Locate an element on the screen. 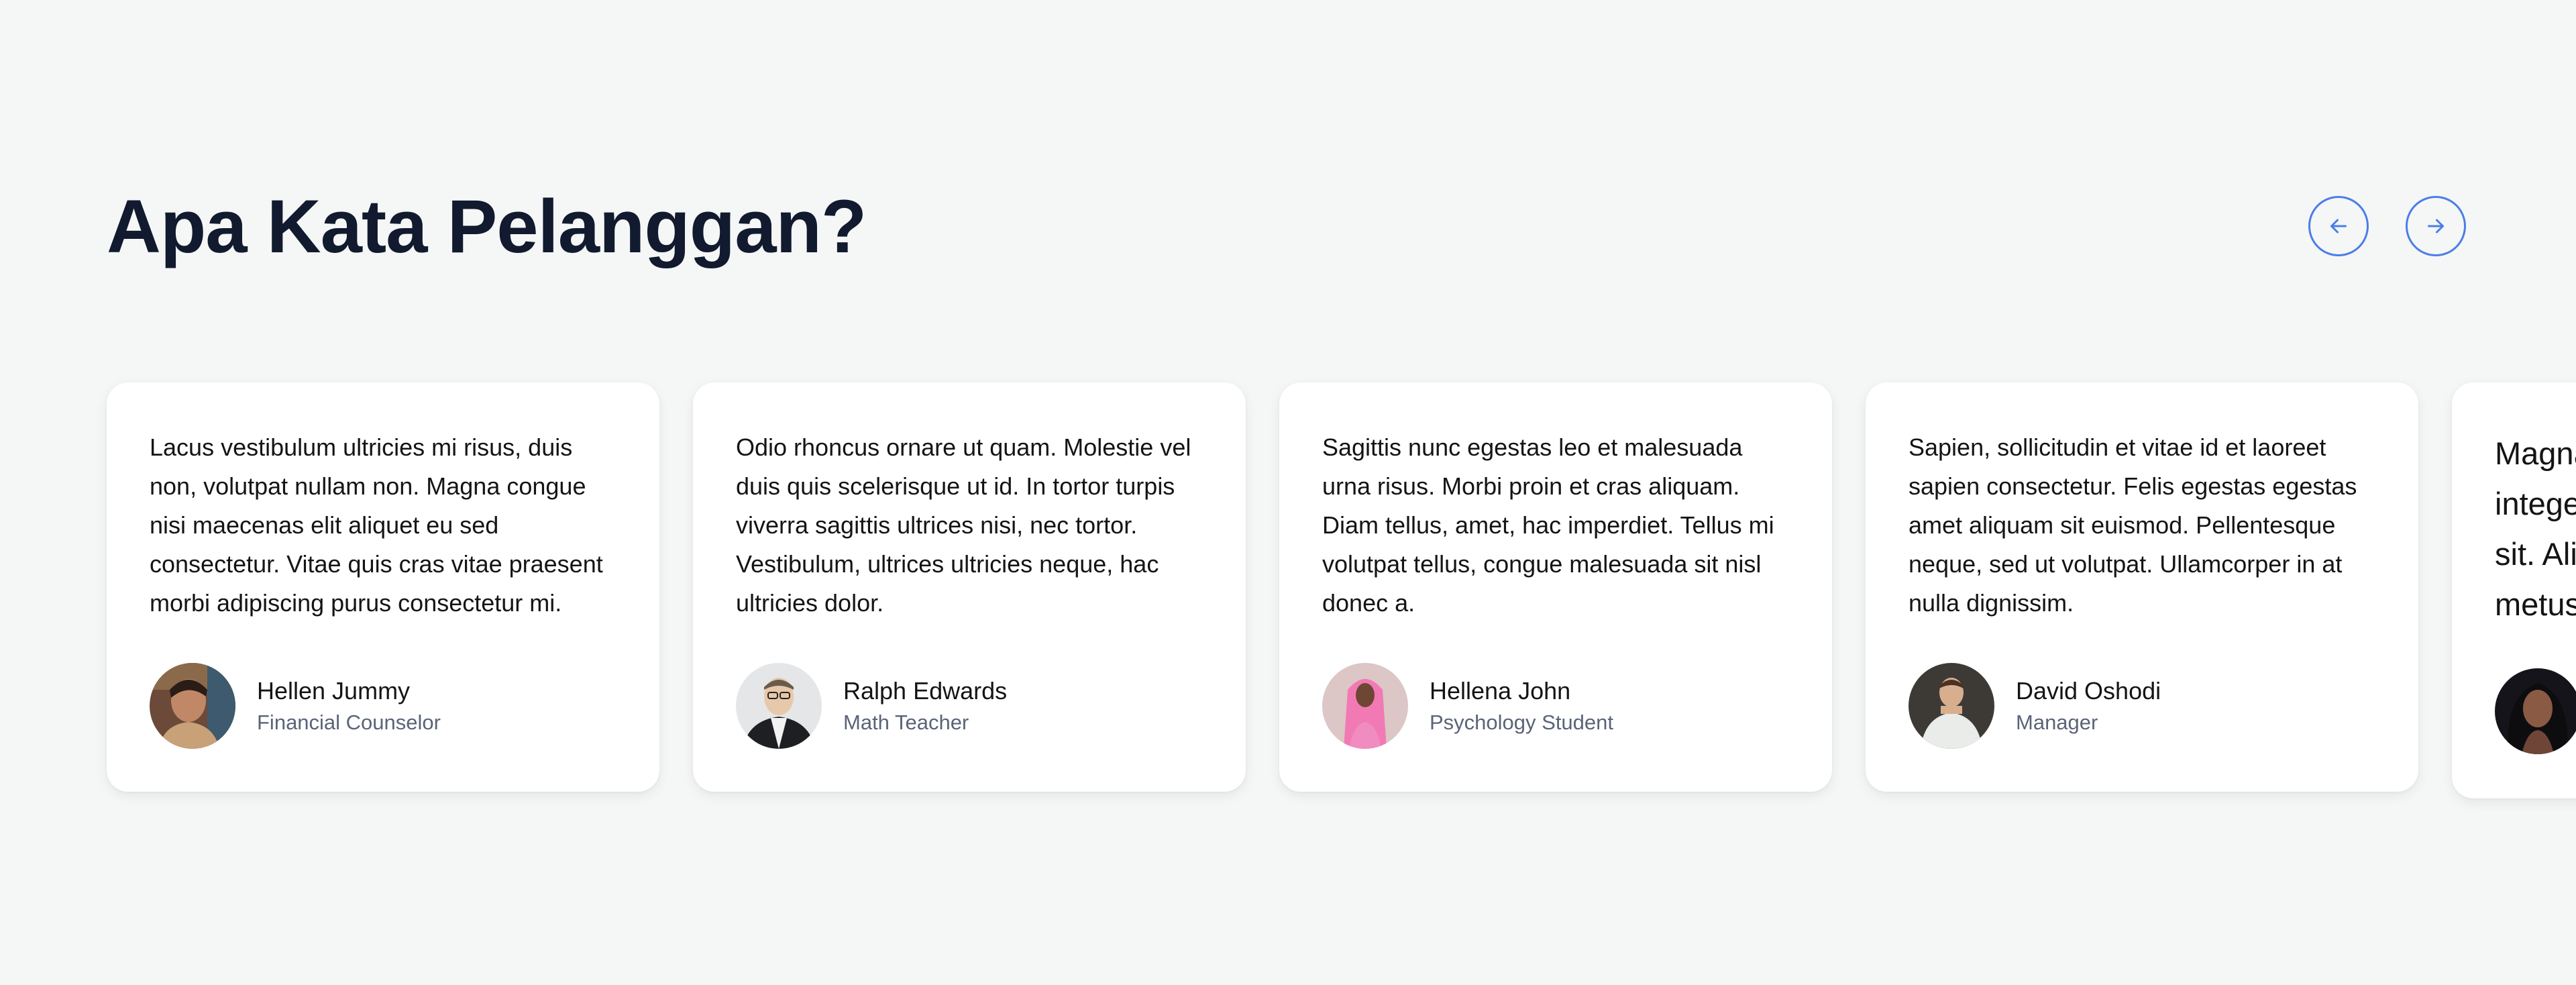 The width and height of the screenshot is (2576, 985). author-name: Ralph Edwards is located at coordinates (925, 691).